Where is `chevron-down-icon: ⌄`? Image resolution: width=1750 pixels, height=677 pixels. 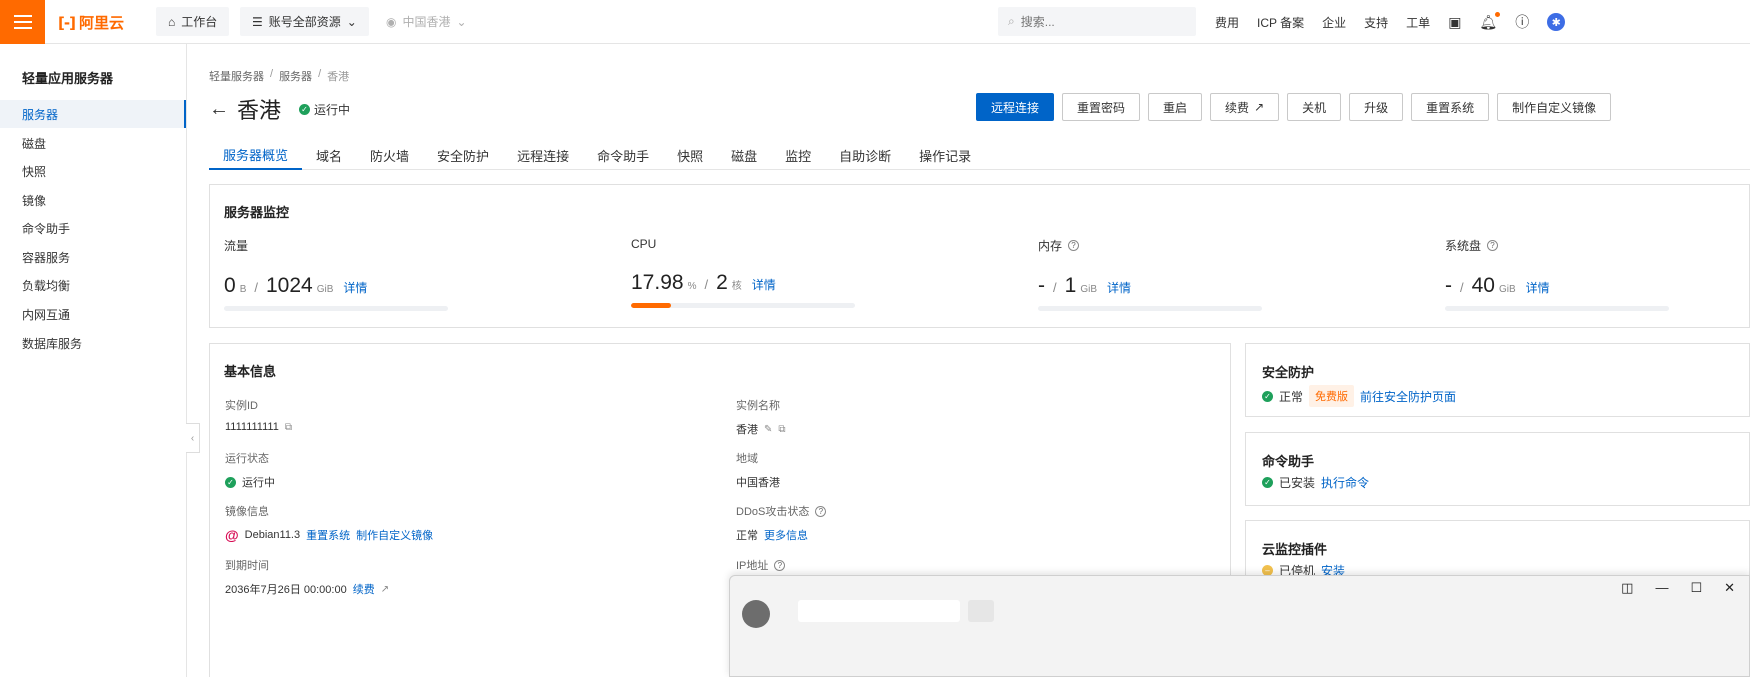 chevron-down-icon: ⌄ is located at coordinates (351, 21).